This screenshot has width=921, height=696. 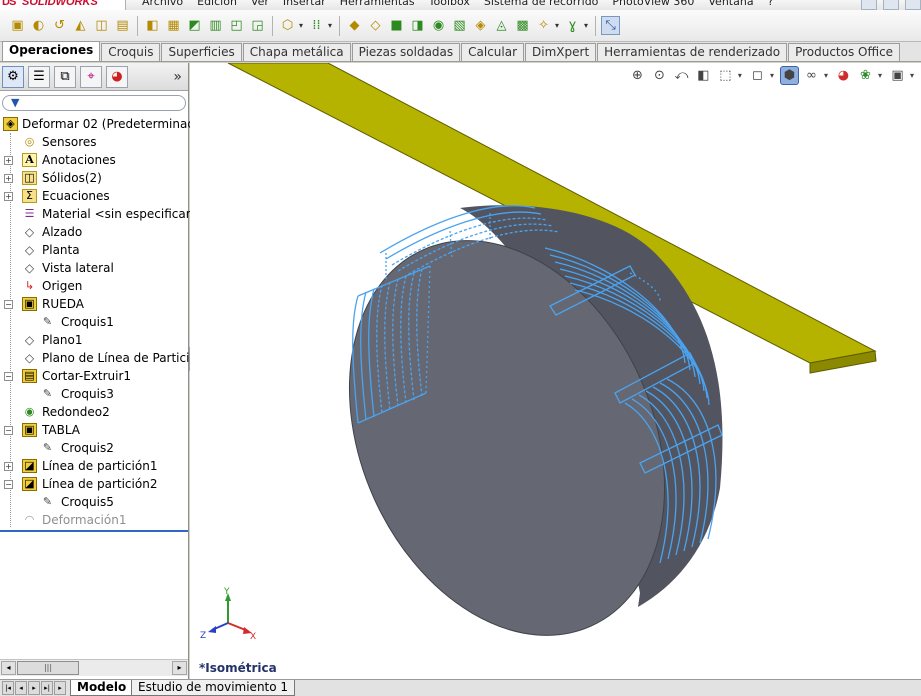 What do you see at coordinates (94, 268) in the screenshot?
I see `tree-item: ◇ Vista lateral` at bounding box center [94, 268].